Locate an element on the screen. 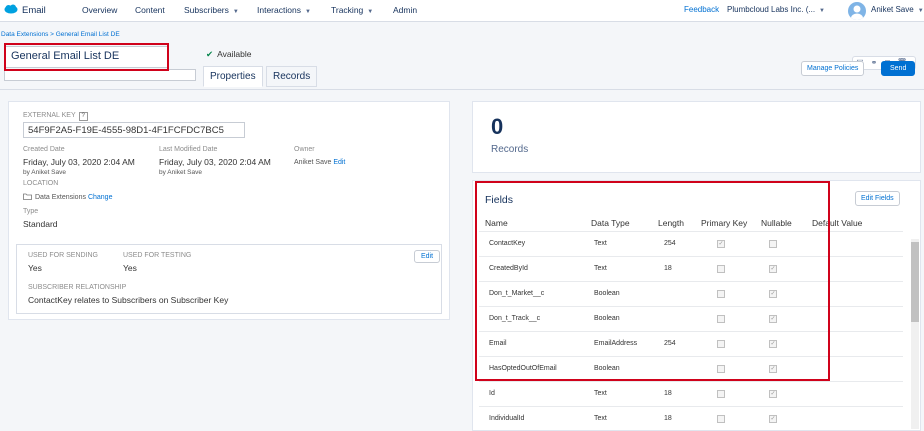  records-card: 0 Records is located at coordinates (696, 137).